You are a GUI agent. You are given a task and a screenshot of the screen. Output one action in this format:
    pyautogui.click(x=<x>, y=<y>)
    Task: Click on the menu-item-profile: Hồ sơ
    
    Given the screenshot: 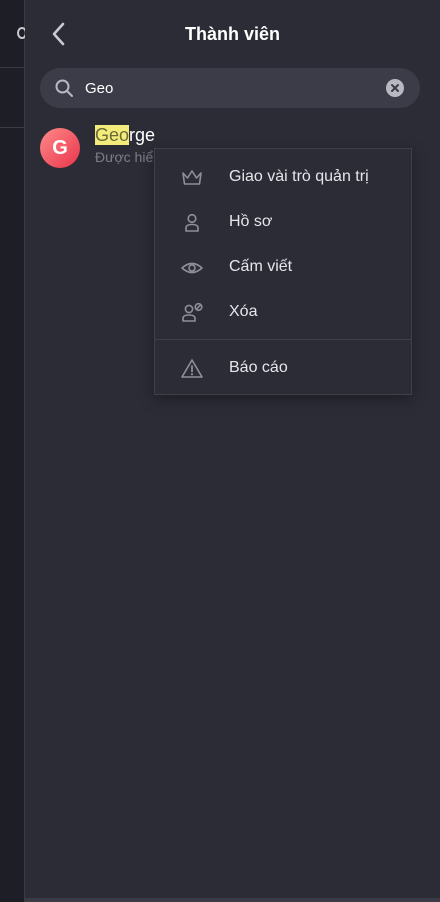 What is the action you would take?
    pyautogui.click(x=283, y=223)
    